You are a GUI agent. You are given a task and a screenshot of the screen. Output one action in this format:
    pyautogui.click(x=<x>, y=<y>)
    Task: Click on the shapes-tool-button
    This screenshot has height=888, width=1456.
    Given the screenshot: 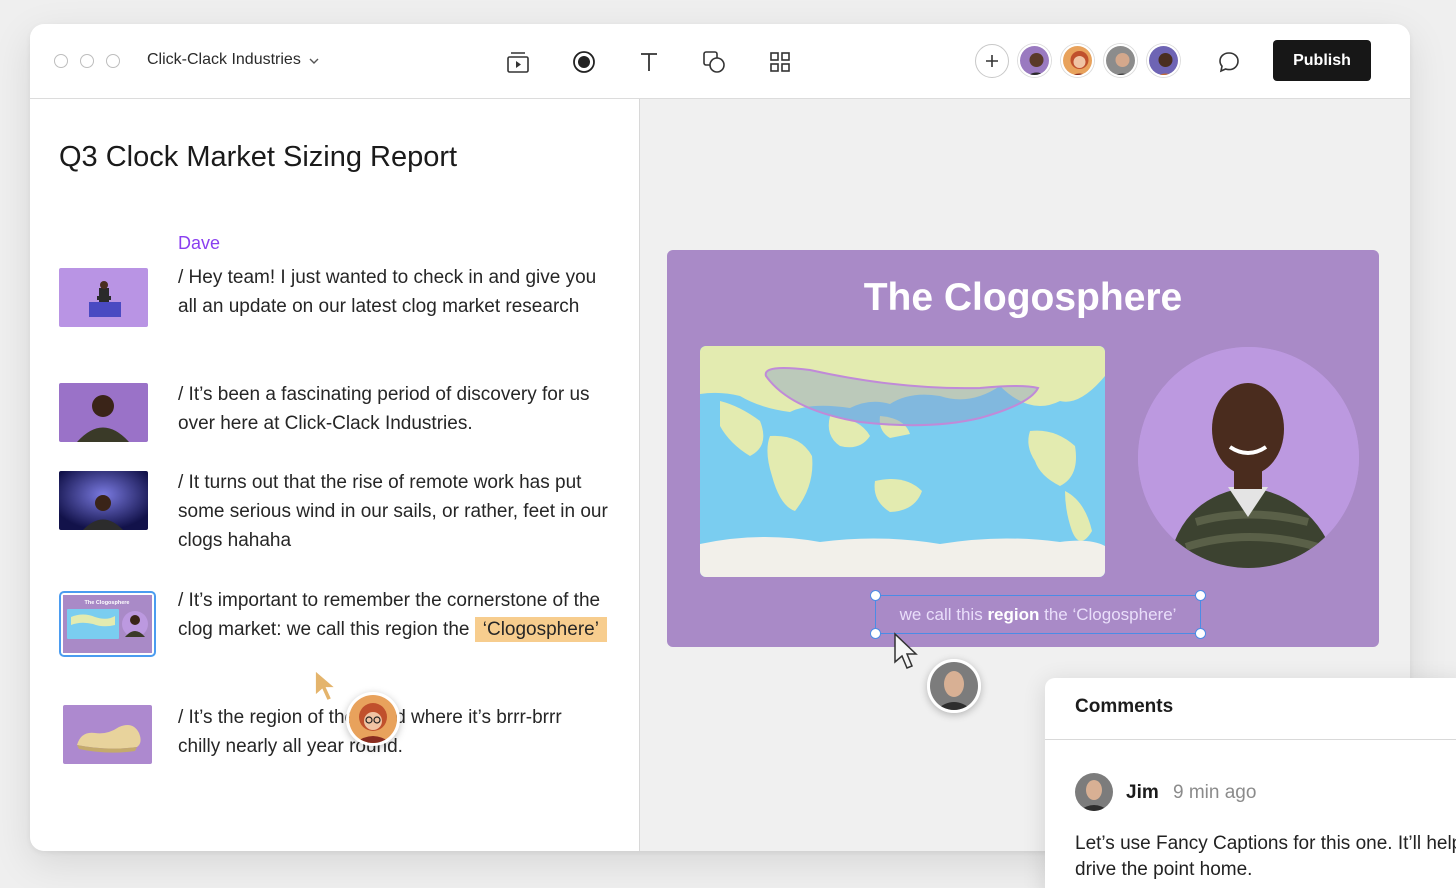 What is the action you would take?
    pyautogui.click(x=714, y=62)
    